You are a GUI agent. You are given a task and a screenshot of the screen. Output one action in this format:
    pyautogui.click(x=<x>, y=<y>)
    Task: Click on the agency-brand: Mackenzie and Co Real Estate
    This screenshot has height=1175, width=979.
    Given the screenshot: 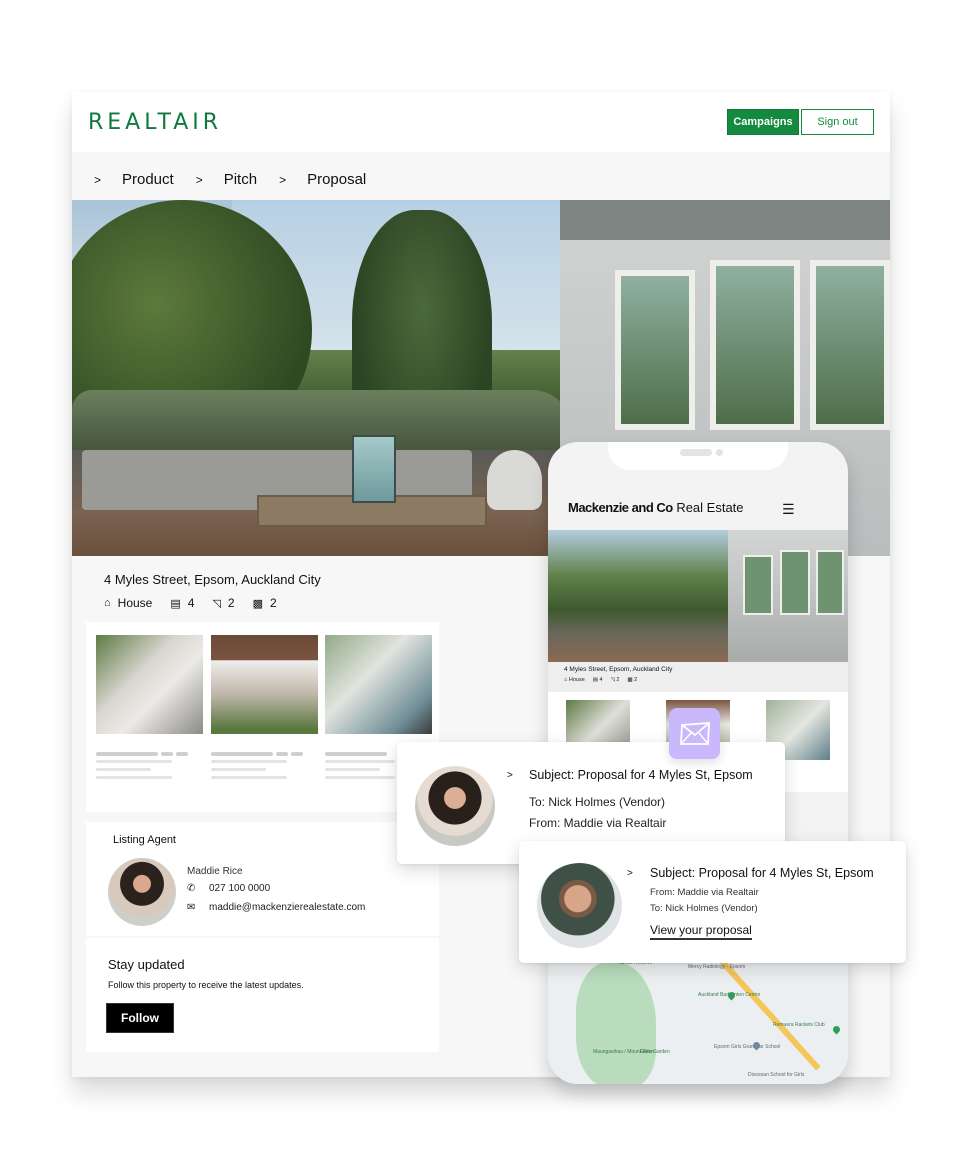 What is the action you would take?
    pyautogui.click(x=656, y=507)
    